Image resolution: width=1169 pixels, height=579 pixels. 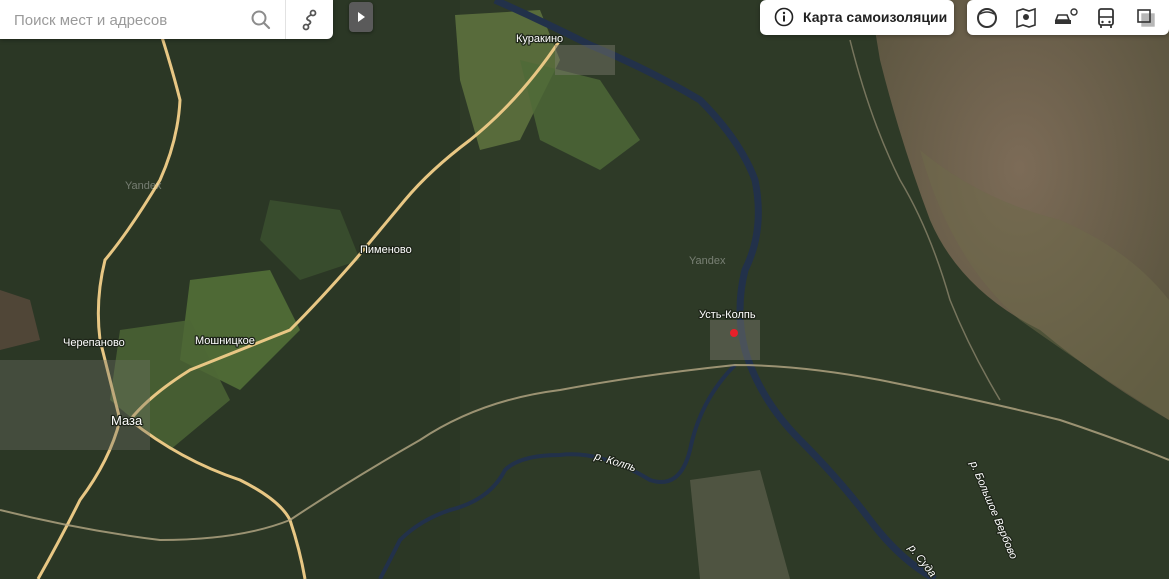 I want to click on transit-icon, so click(x=1106, y=18).